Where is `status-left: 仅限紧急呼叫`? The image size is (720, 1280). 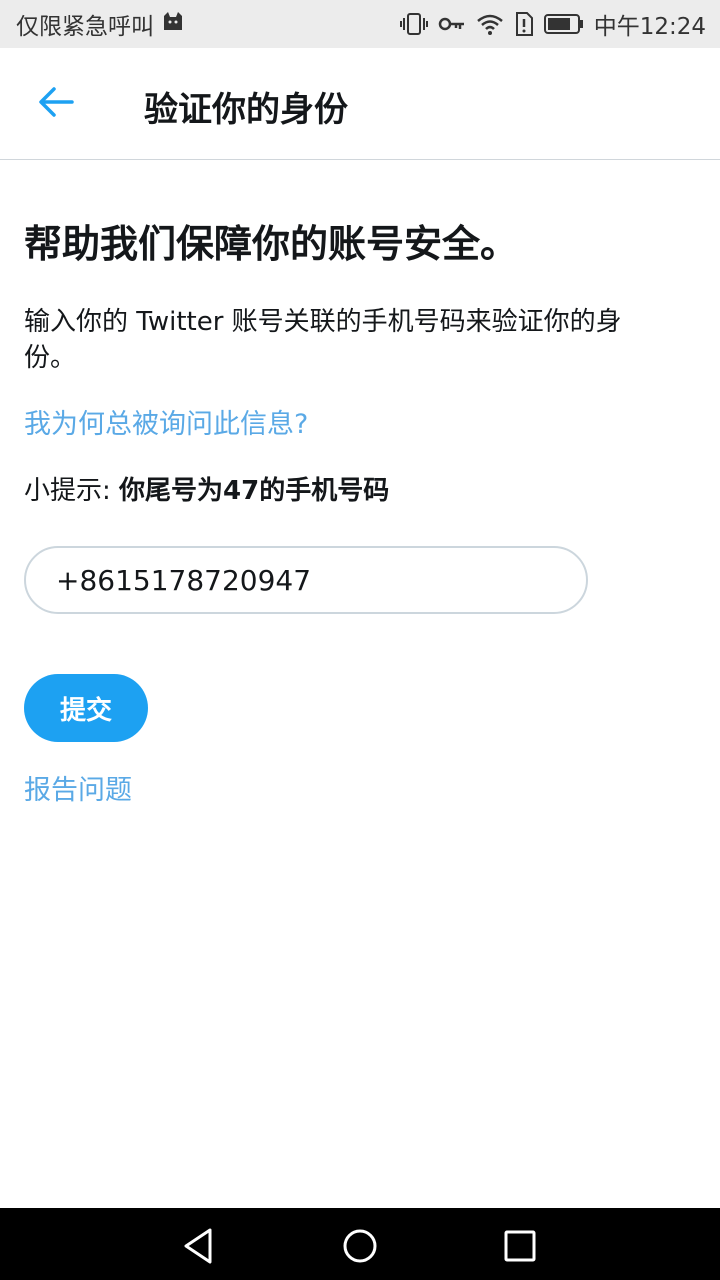
status-left: 仅限紧急呼叫 is located at coordinates (100, 24).